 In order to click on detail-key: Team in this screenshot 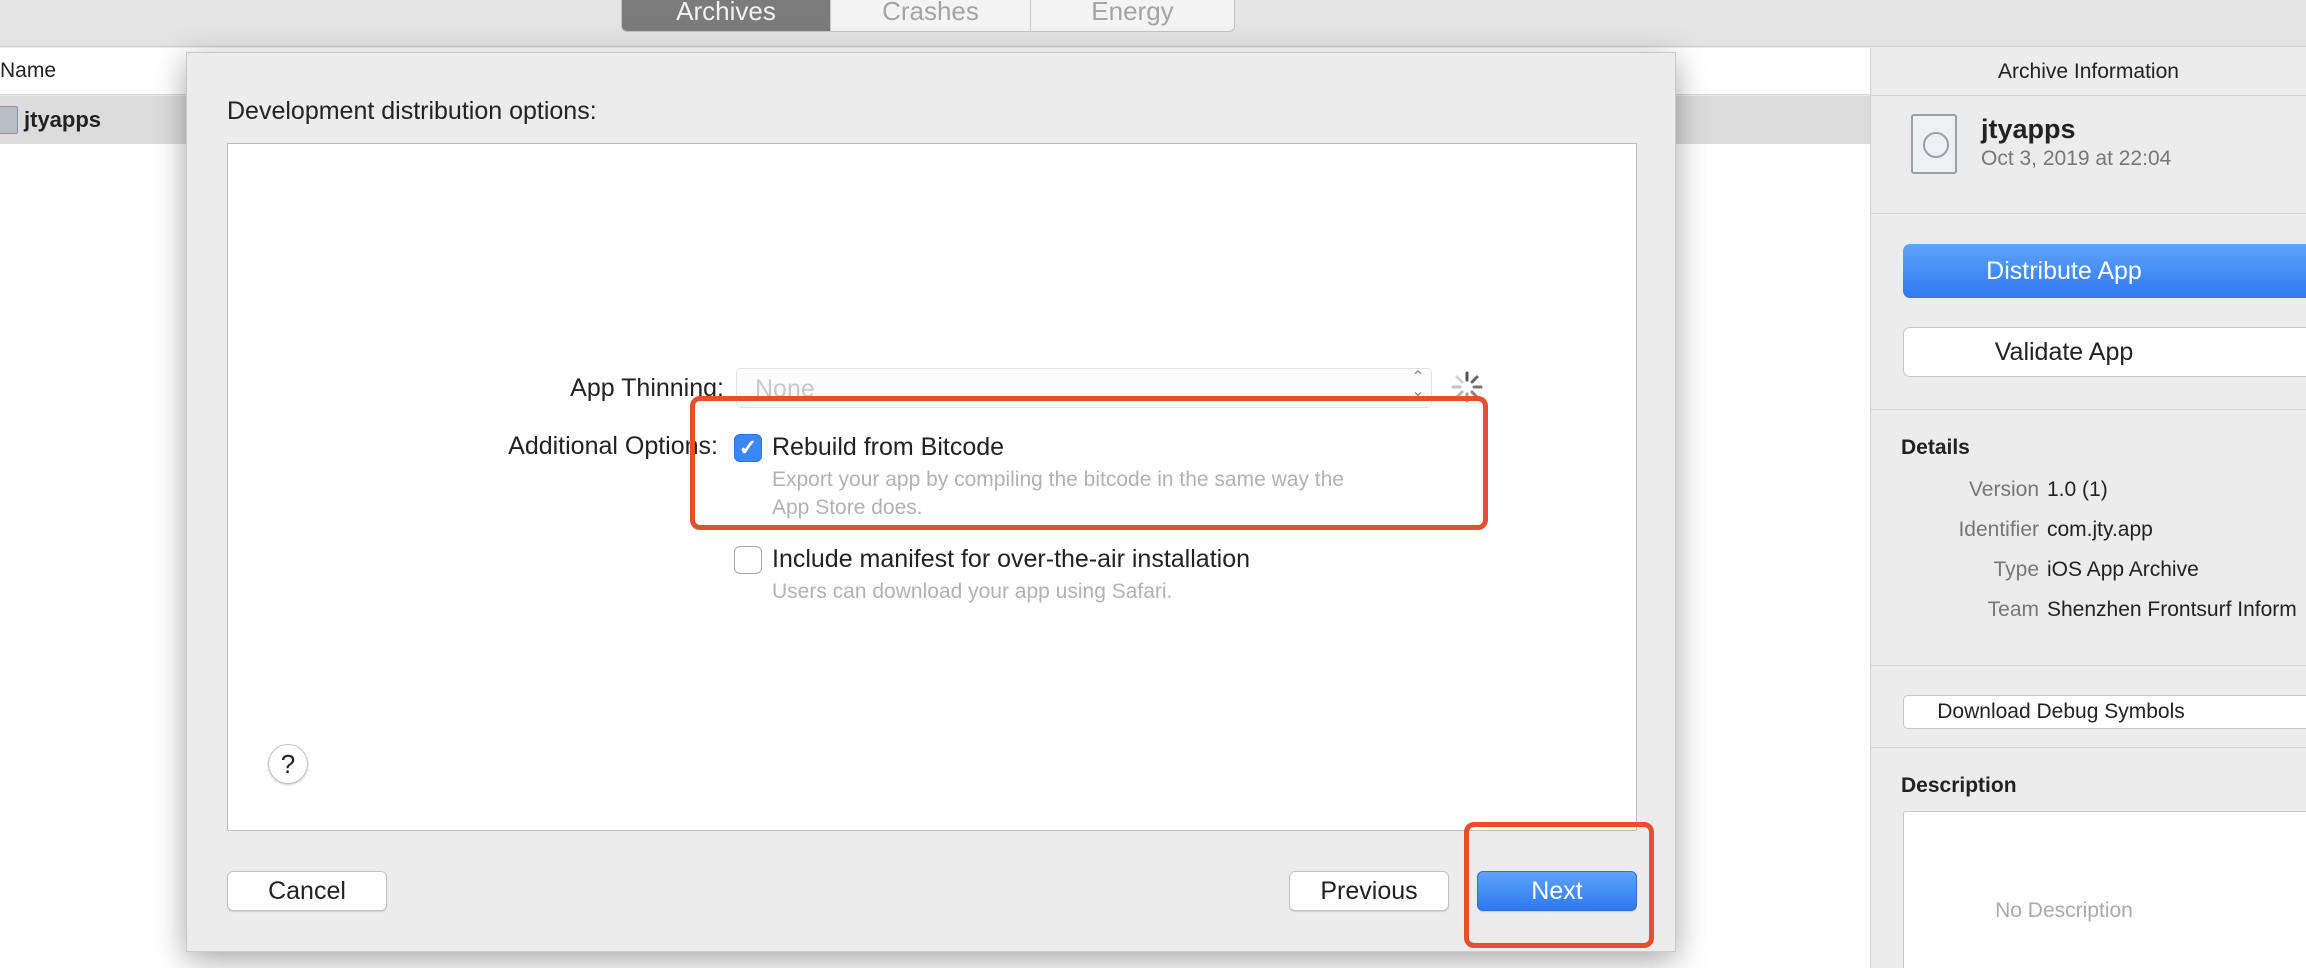, I will do `click(2013, 609)`.